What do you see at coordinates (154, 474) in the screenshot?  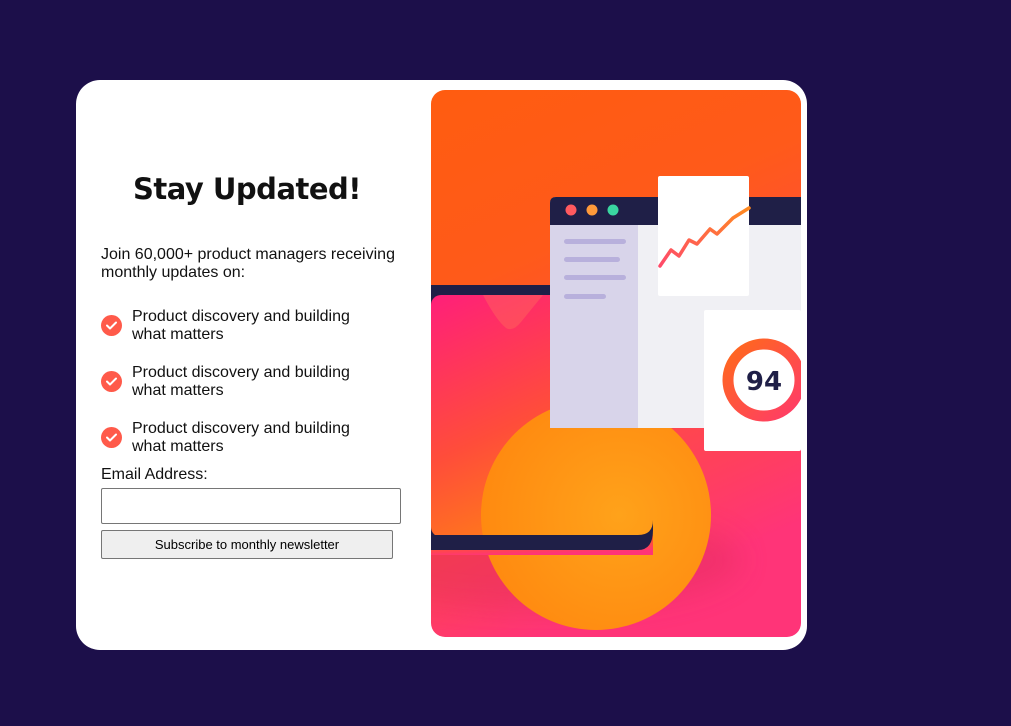 I see `email-label: Email Address:` at bounding box center [154, 474].